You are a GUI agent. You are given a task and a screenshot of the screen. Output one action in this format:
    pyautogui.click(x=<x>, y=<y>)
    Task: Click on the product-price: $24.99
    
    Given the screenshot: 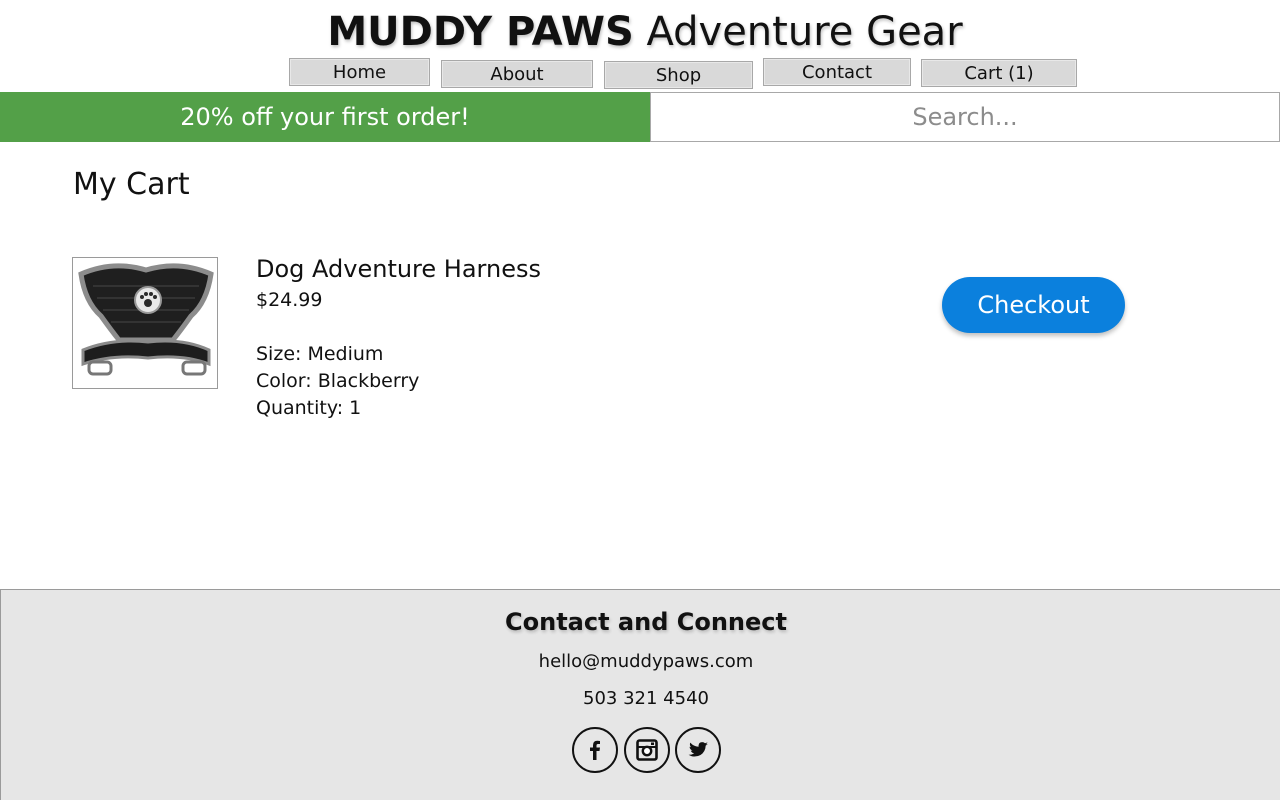 What is the action you would take?
    pyautogui.click(x=289, y=300)
    